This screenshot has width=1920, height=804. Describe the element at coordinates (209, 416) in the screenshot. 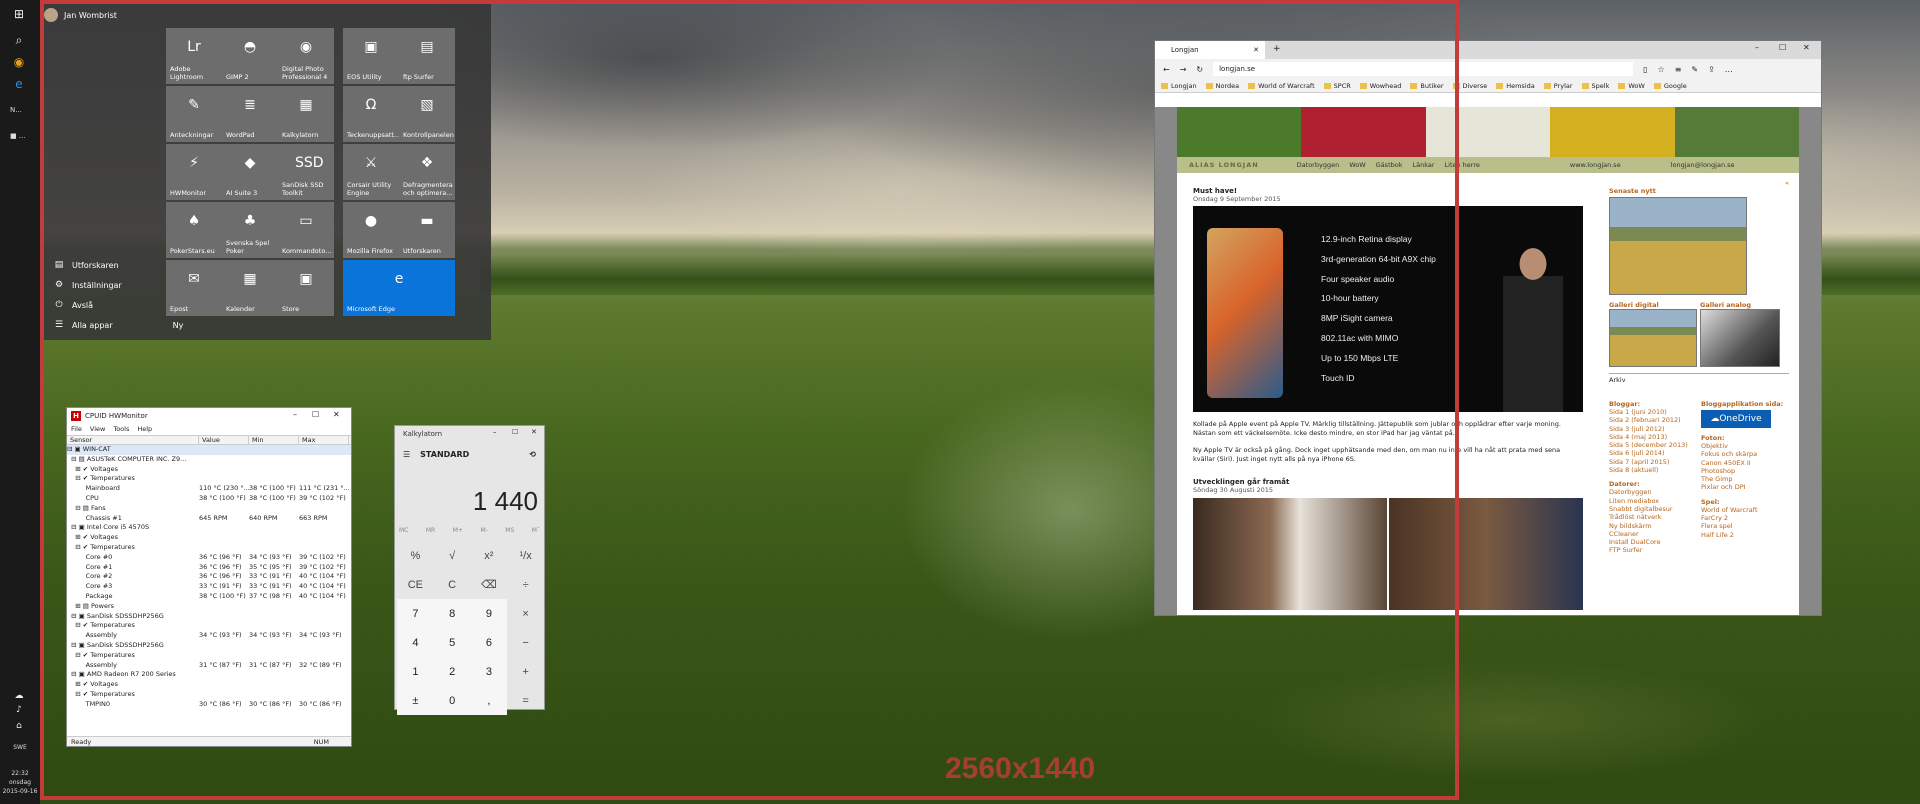

I see `hwmonitor-titlebar: H CPUID HWMonitor` at that location.